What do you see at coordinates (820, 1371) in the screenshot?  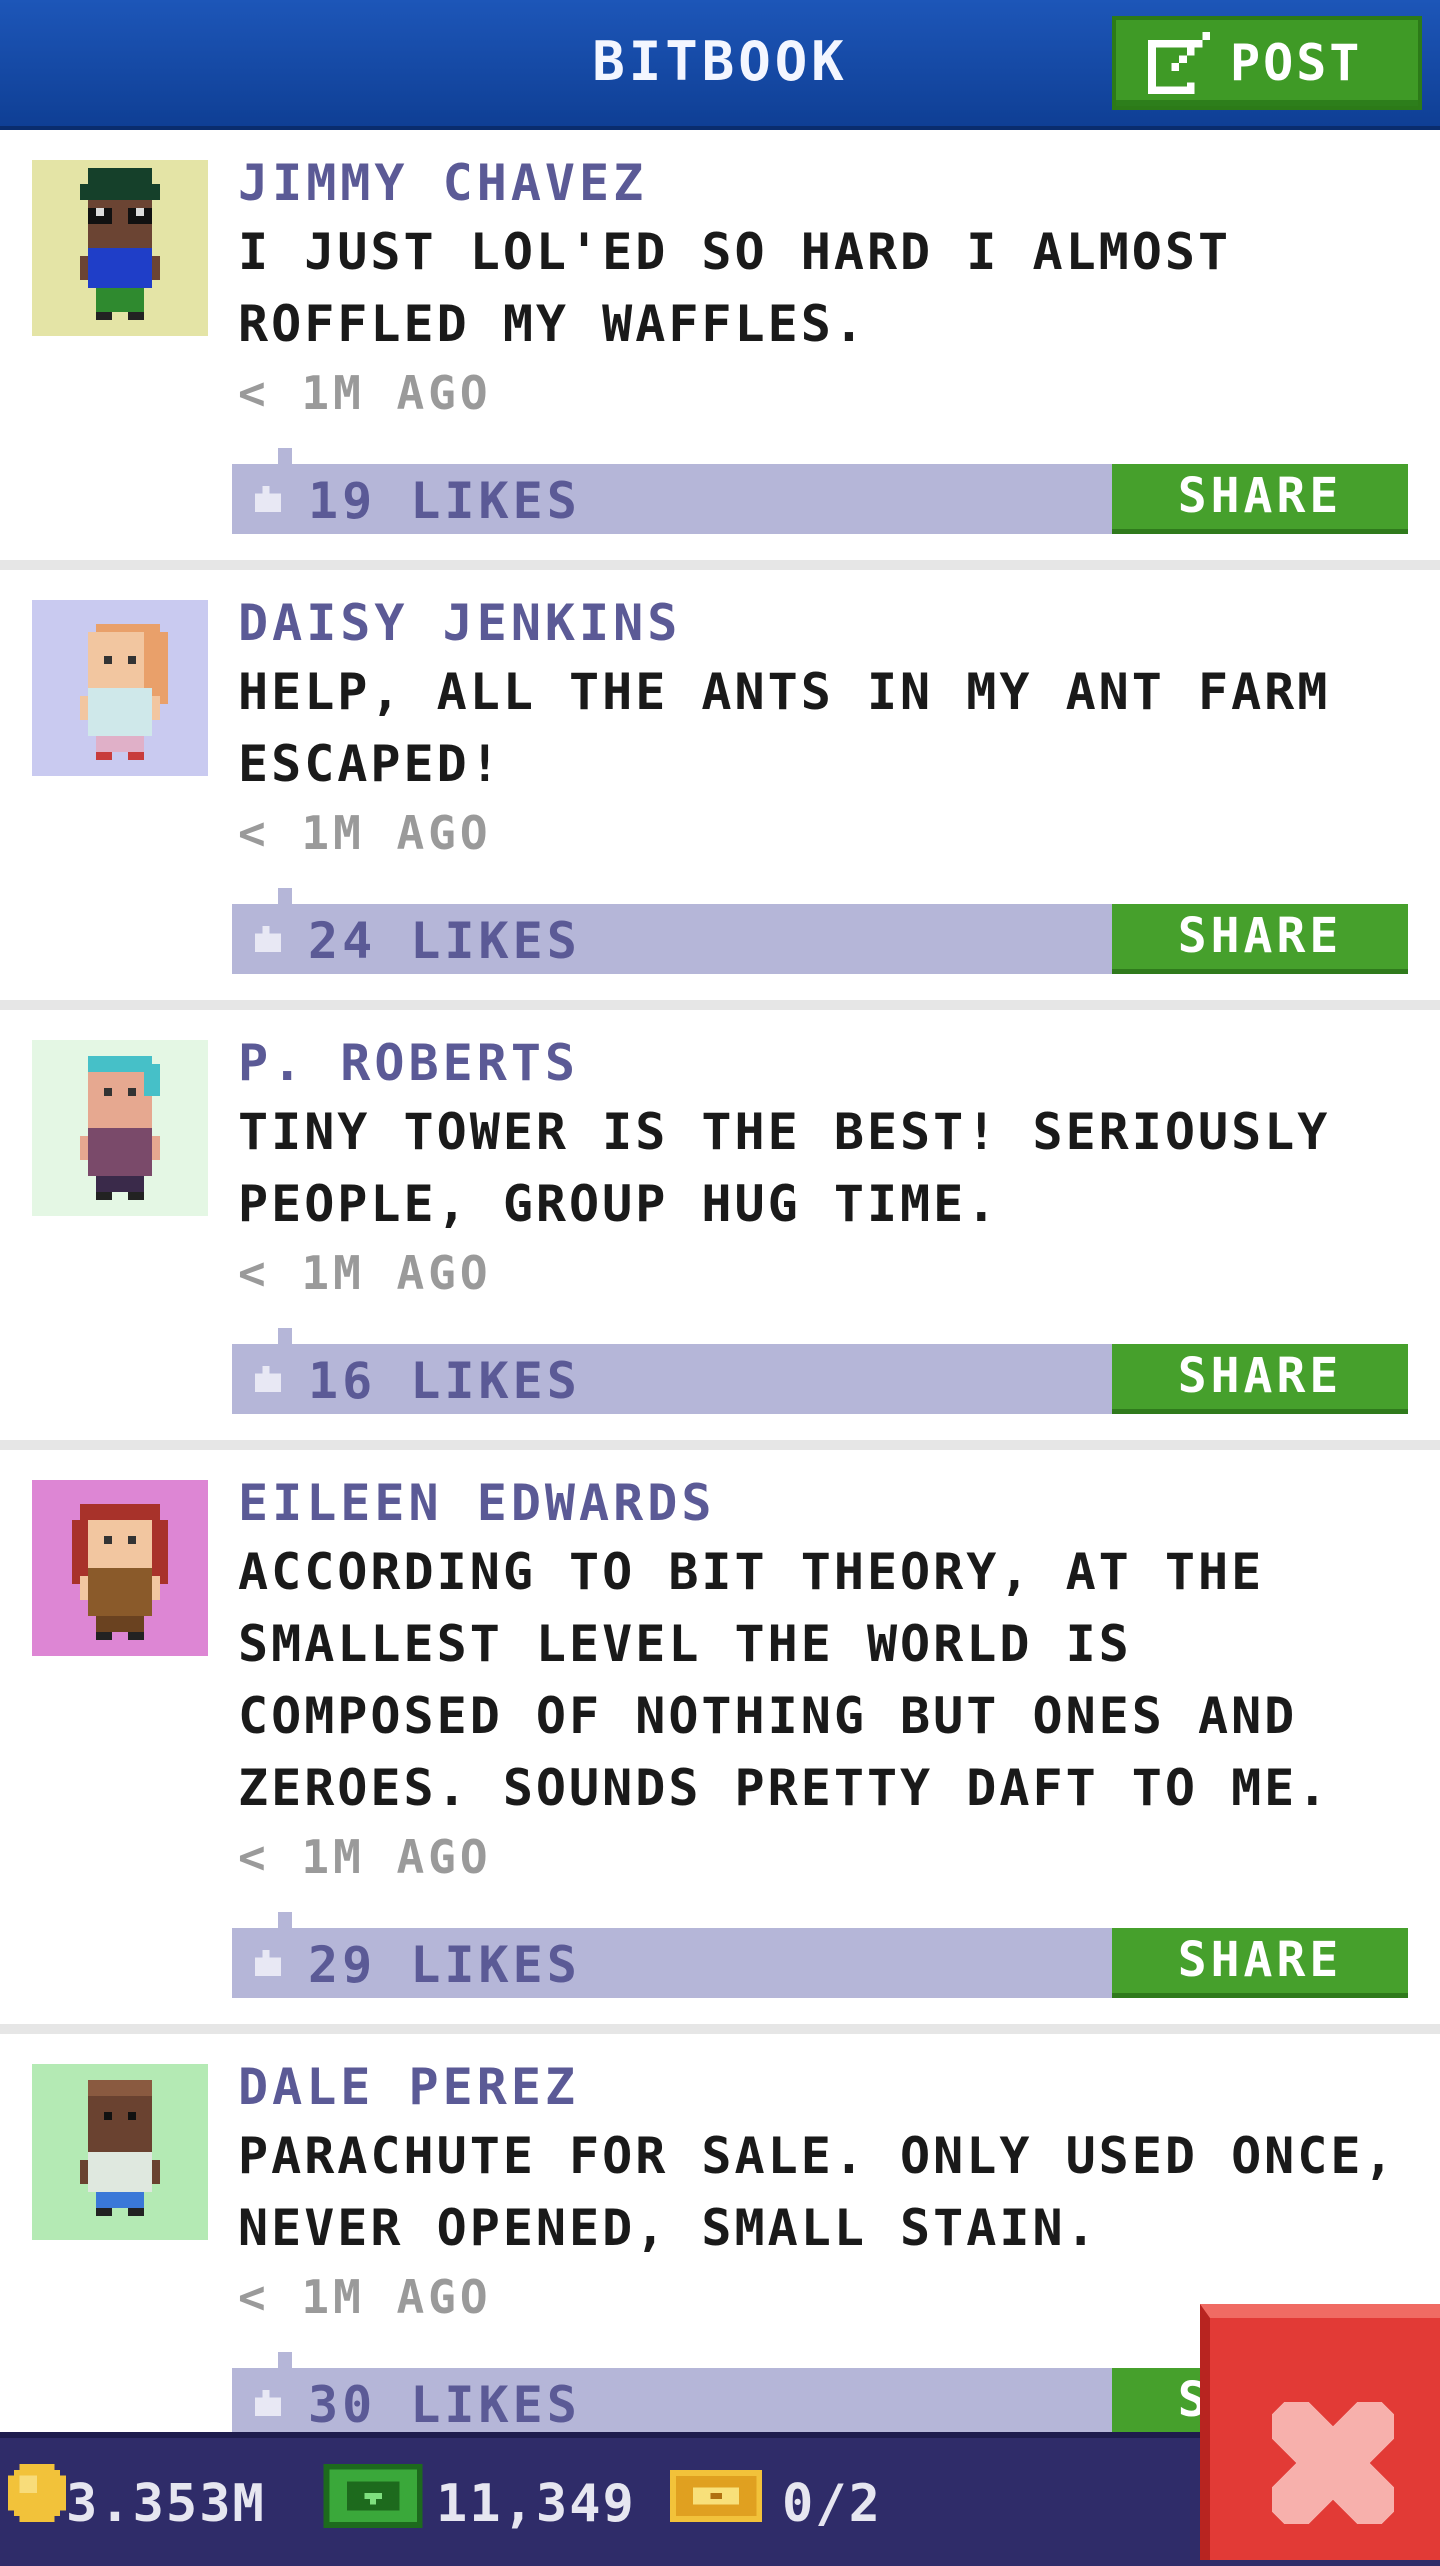 I see `like-bar: 16 LIKES SHARE` at bounding box center [820, 1371].